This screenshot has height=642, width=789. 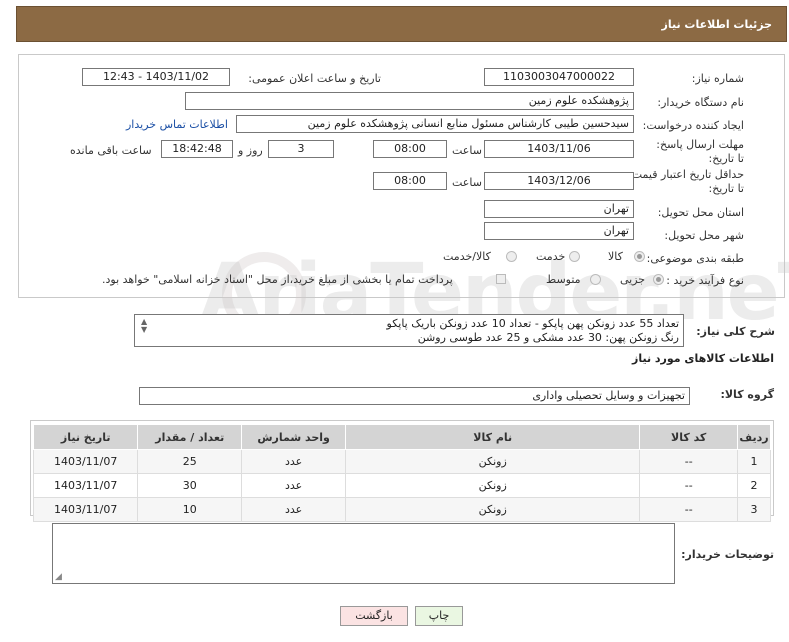 I want to click on days-field: 3, so click(x=301, y=149).